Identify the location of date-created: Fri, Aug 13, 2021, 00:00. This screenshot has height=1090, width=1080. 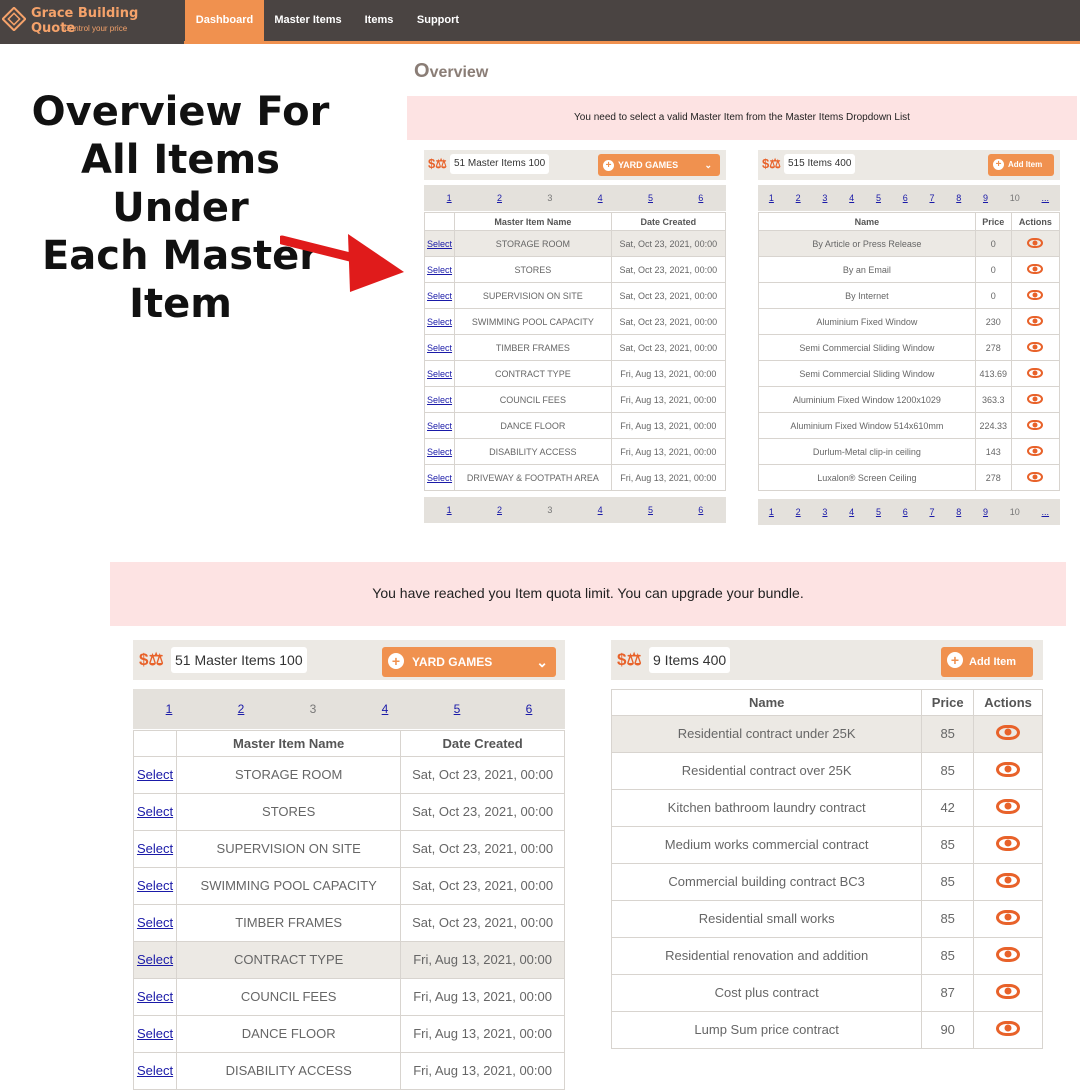
(668, 426).